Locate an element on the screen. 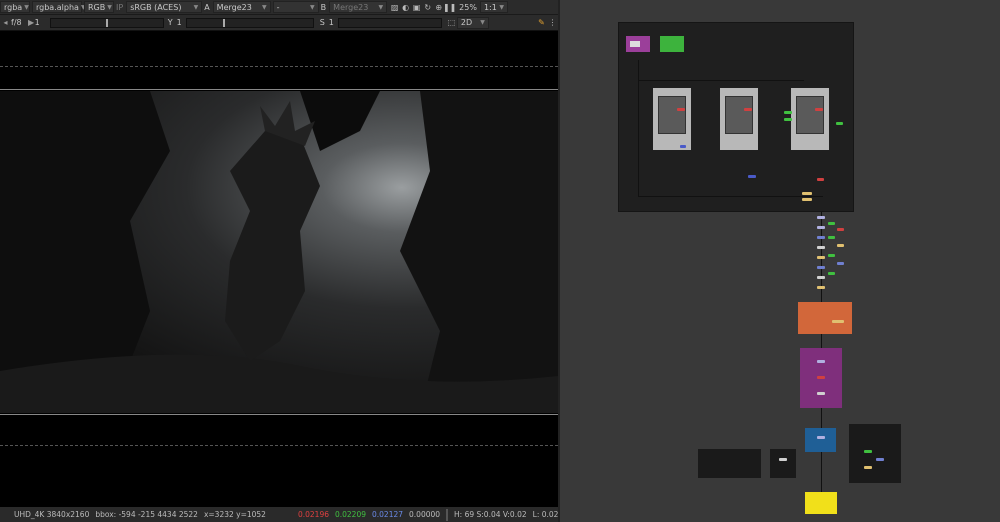 This screenshot has width=1000, height=522. safe-area-guide-top is located at coordinates (279, 66).